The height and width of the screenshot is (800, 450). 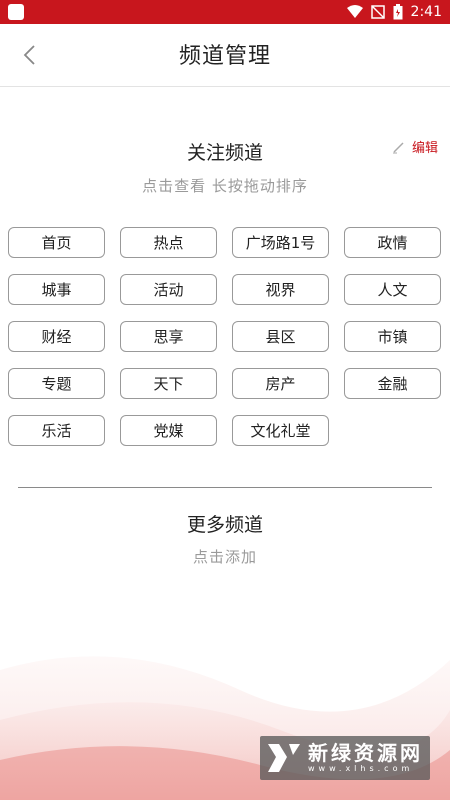 What do you see at coordinates (354, 12) in the screenshot?
I see `wifi-icon` at bounding box center [354, 12].